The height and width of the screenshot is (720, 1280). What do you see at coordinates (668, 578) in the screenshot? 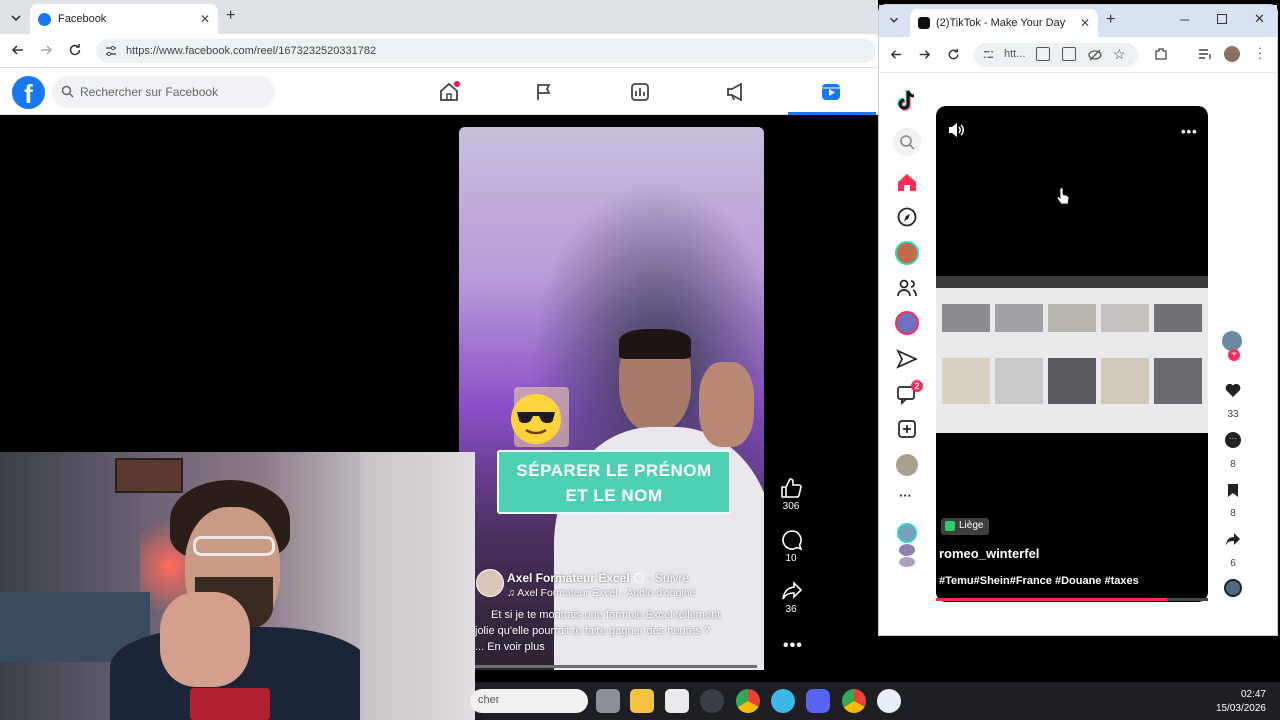
I see `follow-link: · Suivre` at bounding box center [668, 578].